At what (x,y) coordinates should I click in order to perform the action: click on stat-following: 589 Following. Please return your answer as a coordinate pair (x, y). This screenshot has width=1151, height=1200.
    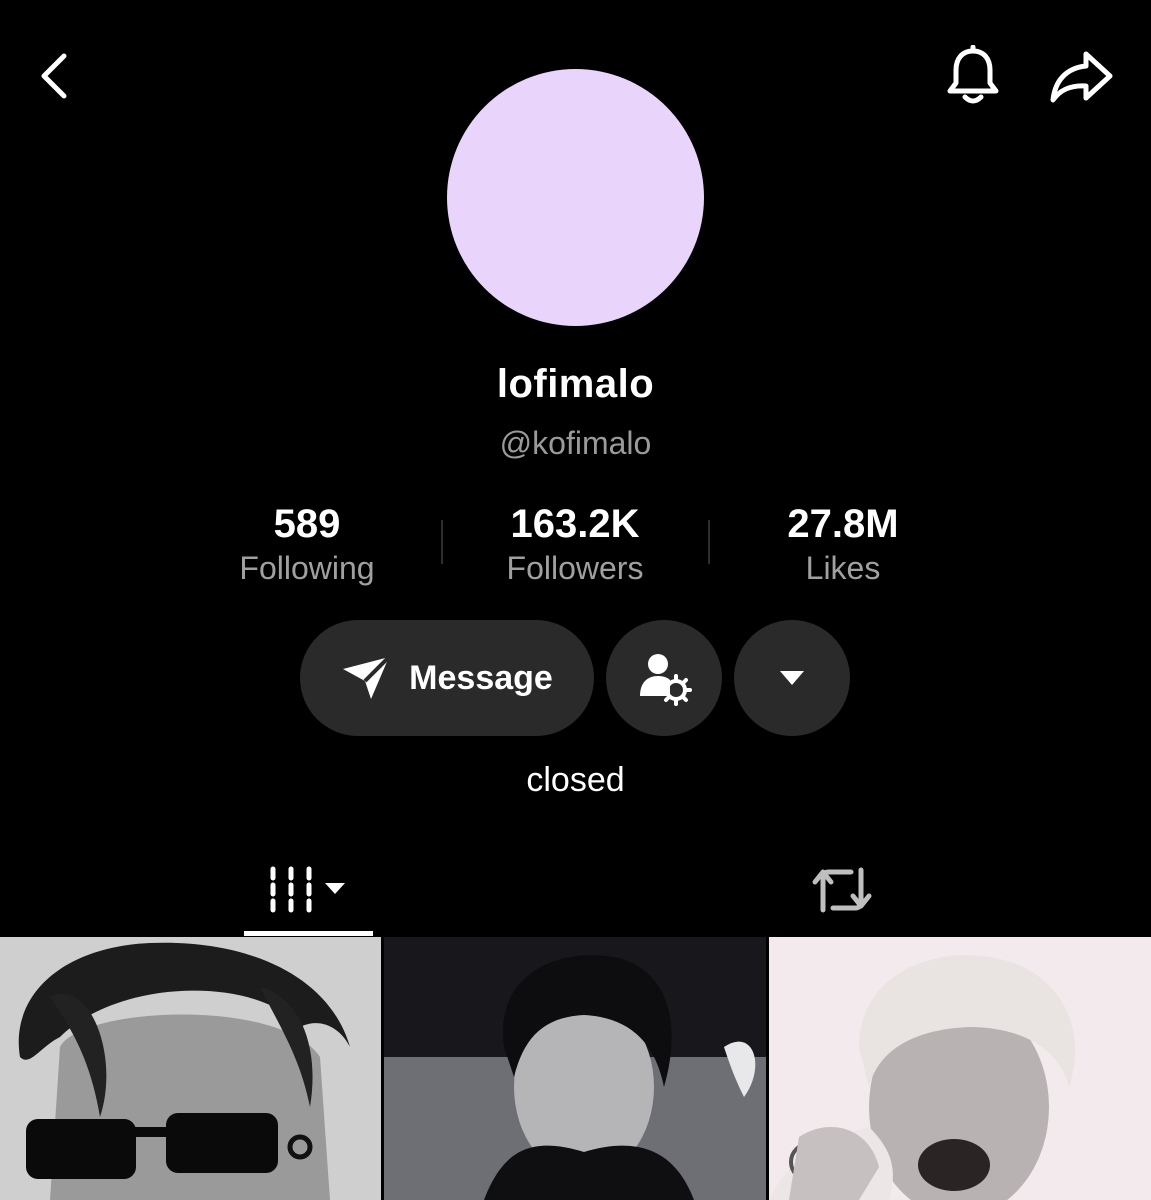
    Looking at the image, I should click on (307, 544).